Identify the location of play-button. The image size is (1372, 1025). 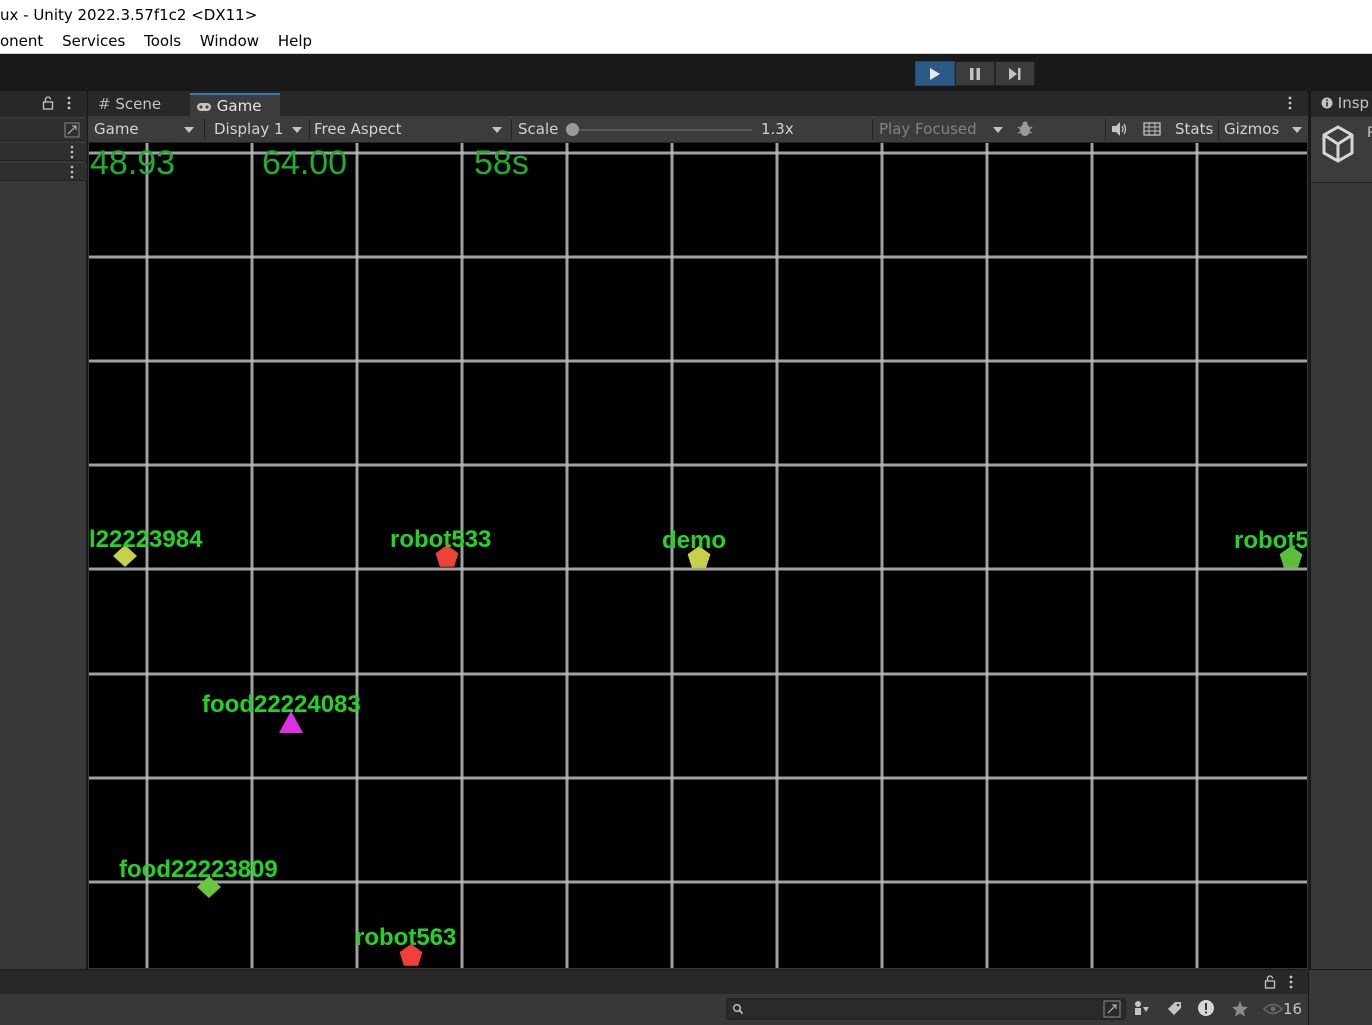
(935, 73).